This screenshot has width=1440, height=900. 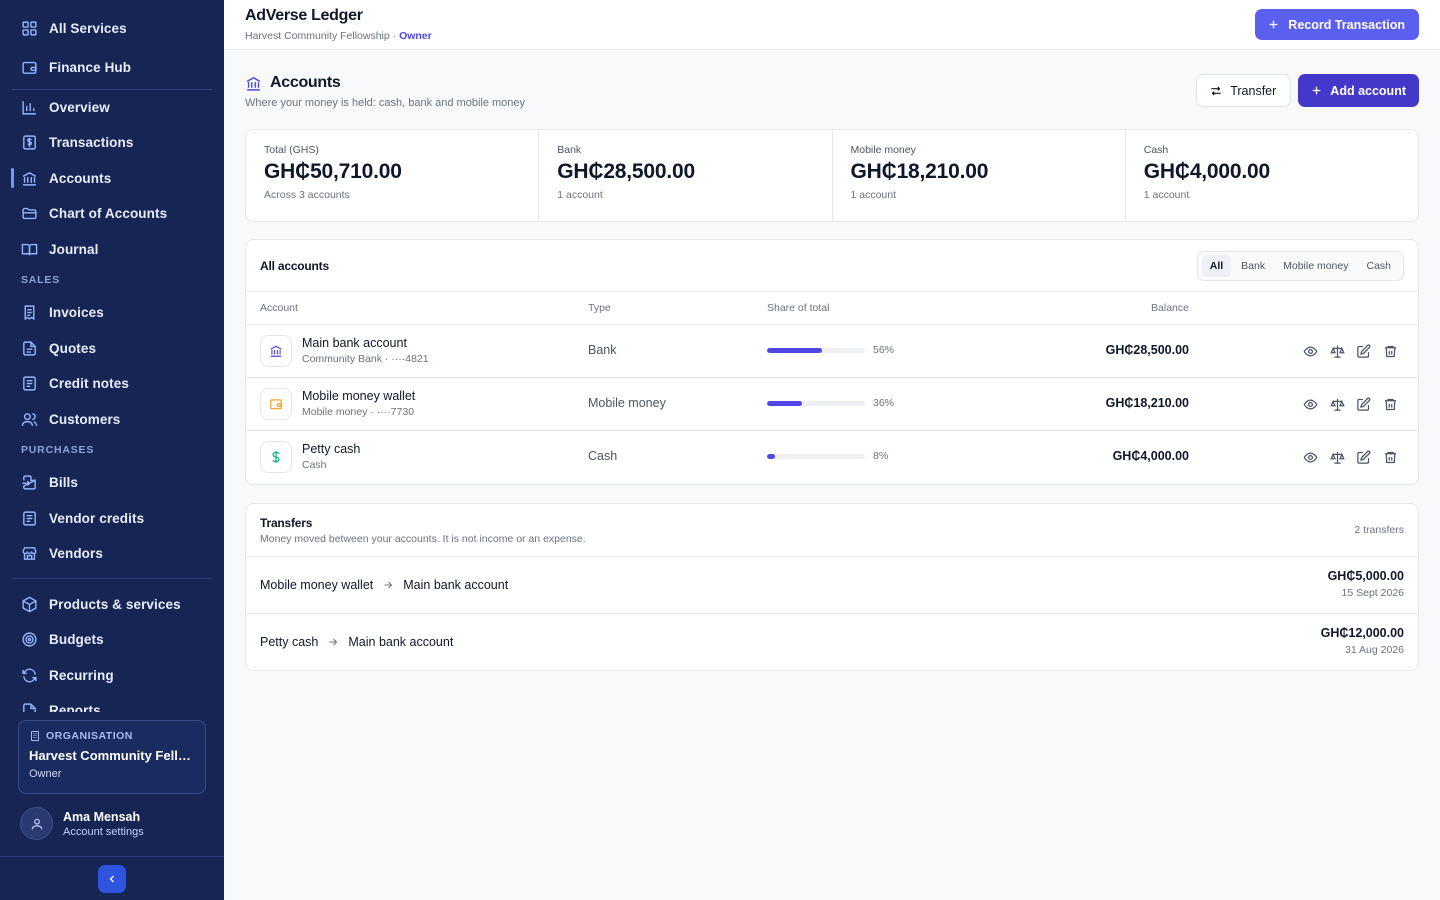 I want to click on transfer-button: Transfer, so click(x=1244, y=90).